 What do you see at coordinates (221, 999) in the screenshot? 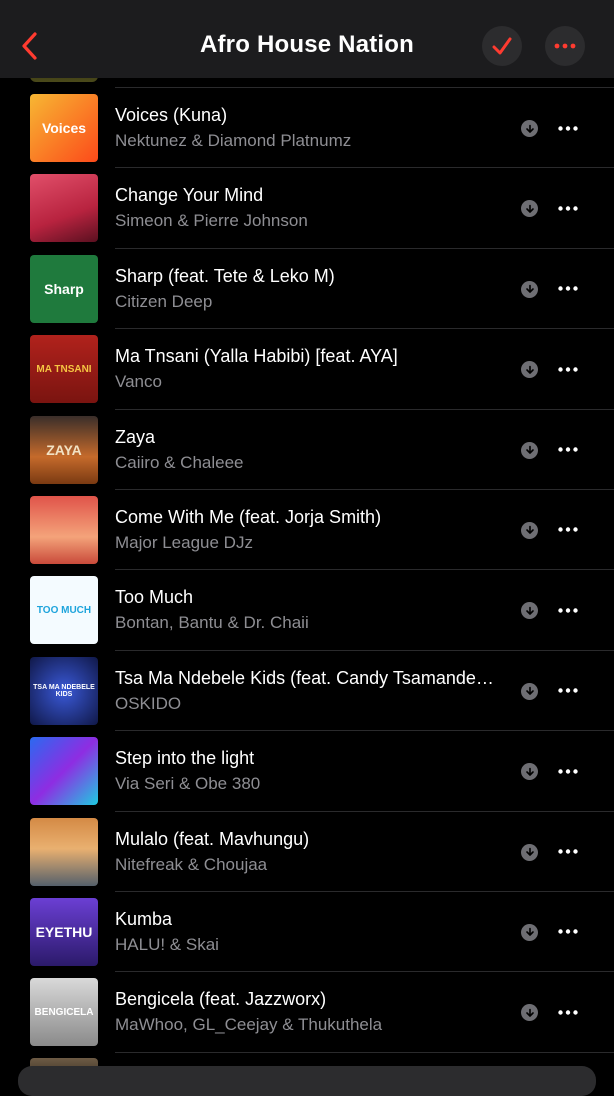
I see `track-title: Bengicela (feat. Jazzworx)` at bounding box center [221, 999].